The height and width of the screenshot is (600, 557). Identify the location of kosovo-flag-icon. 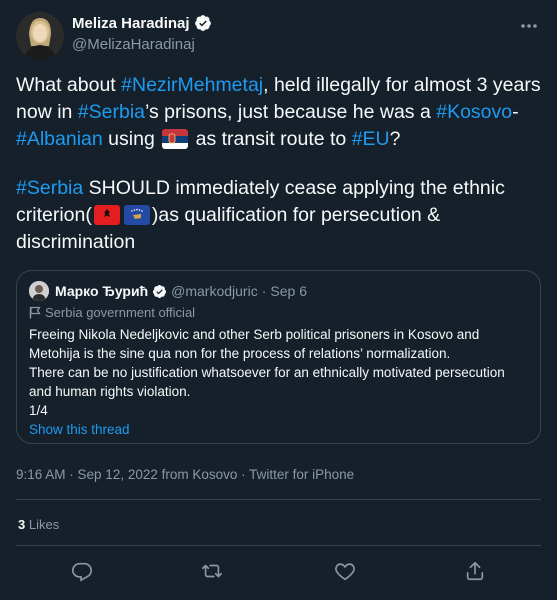
(136, 215).